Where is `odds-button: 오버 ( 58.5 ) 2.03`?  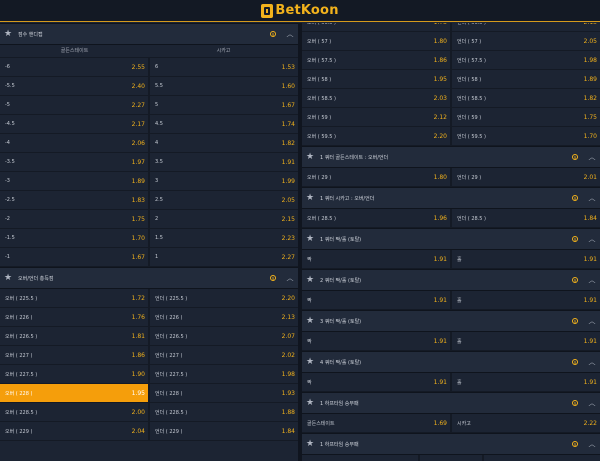 odds-button: 오버 ( 58.5 ) 2.03 is located at coordinates (376, 98).